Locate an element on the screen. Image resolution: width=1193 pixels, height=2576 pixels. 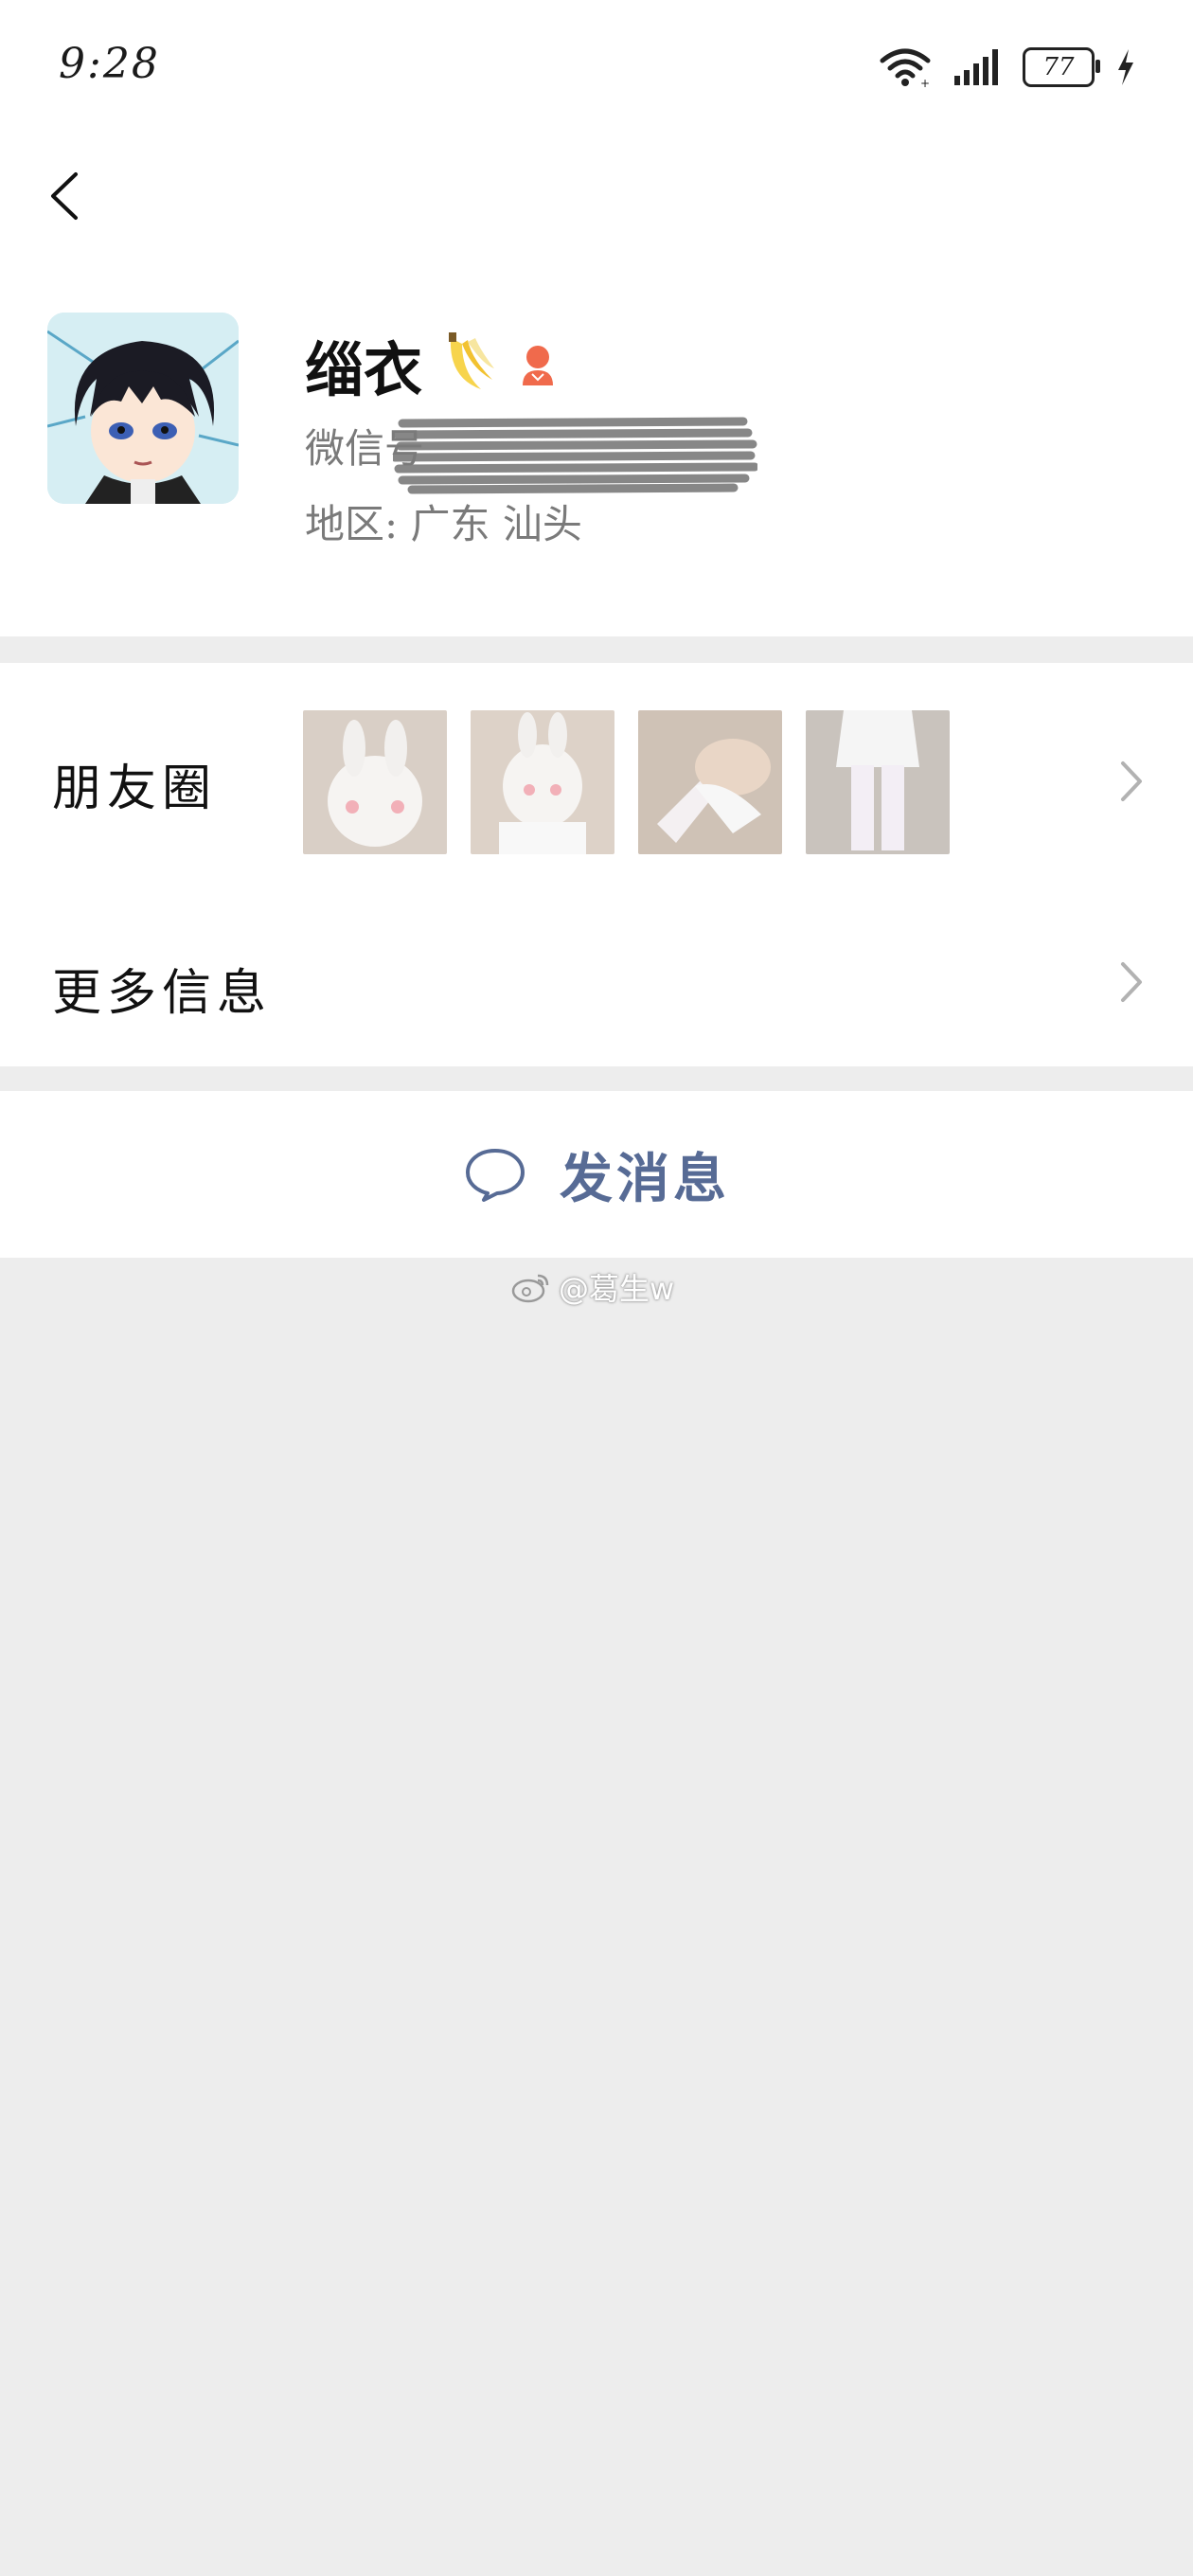
status-time: 9:28 is located at coordinates (109, 64).